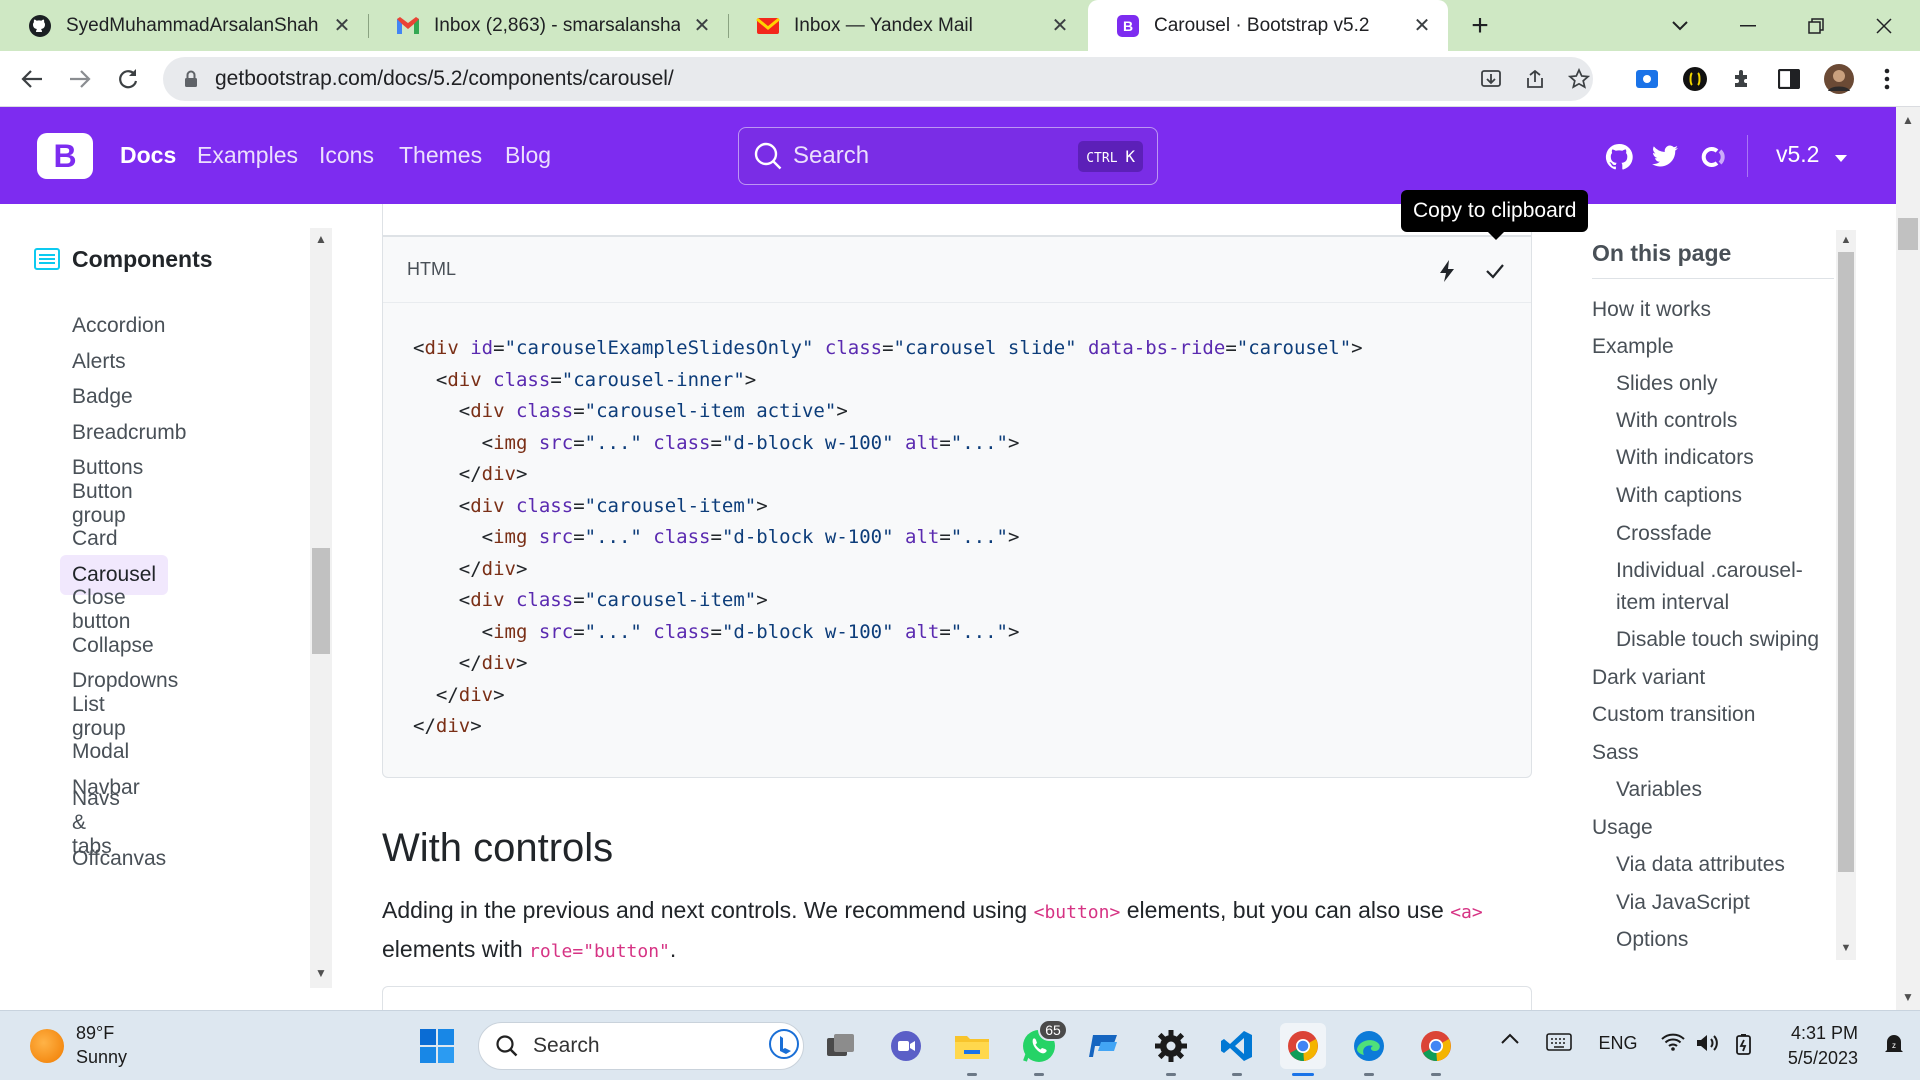 The height and width of the screenshot is (1080, 1920). What do you see at coordinates (102, 397) in the screenshot?
I see `sidebar-item-badge: Badge` at bounding box center [102, 397].